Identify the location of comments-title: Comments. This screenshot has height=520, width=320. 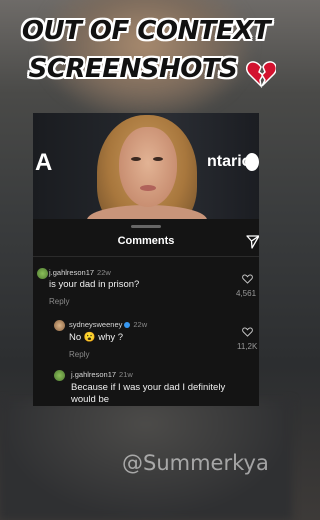
(146, 241).